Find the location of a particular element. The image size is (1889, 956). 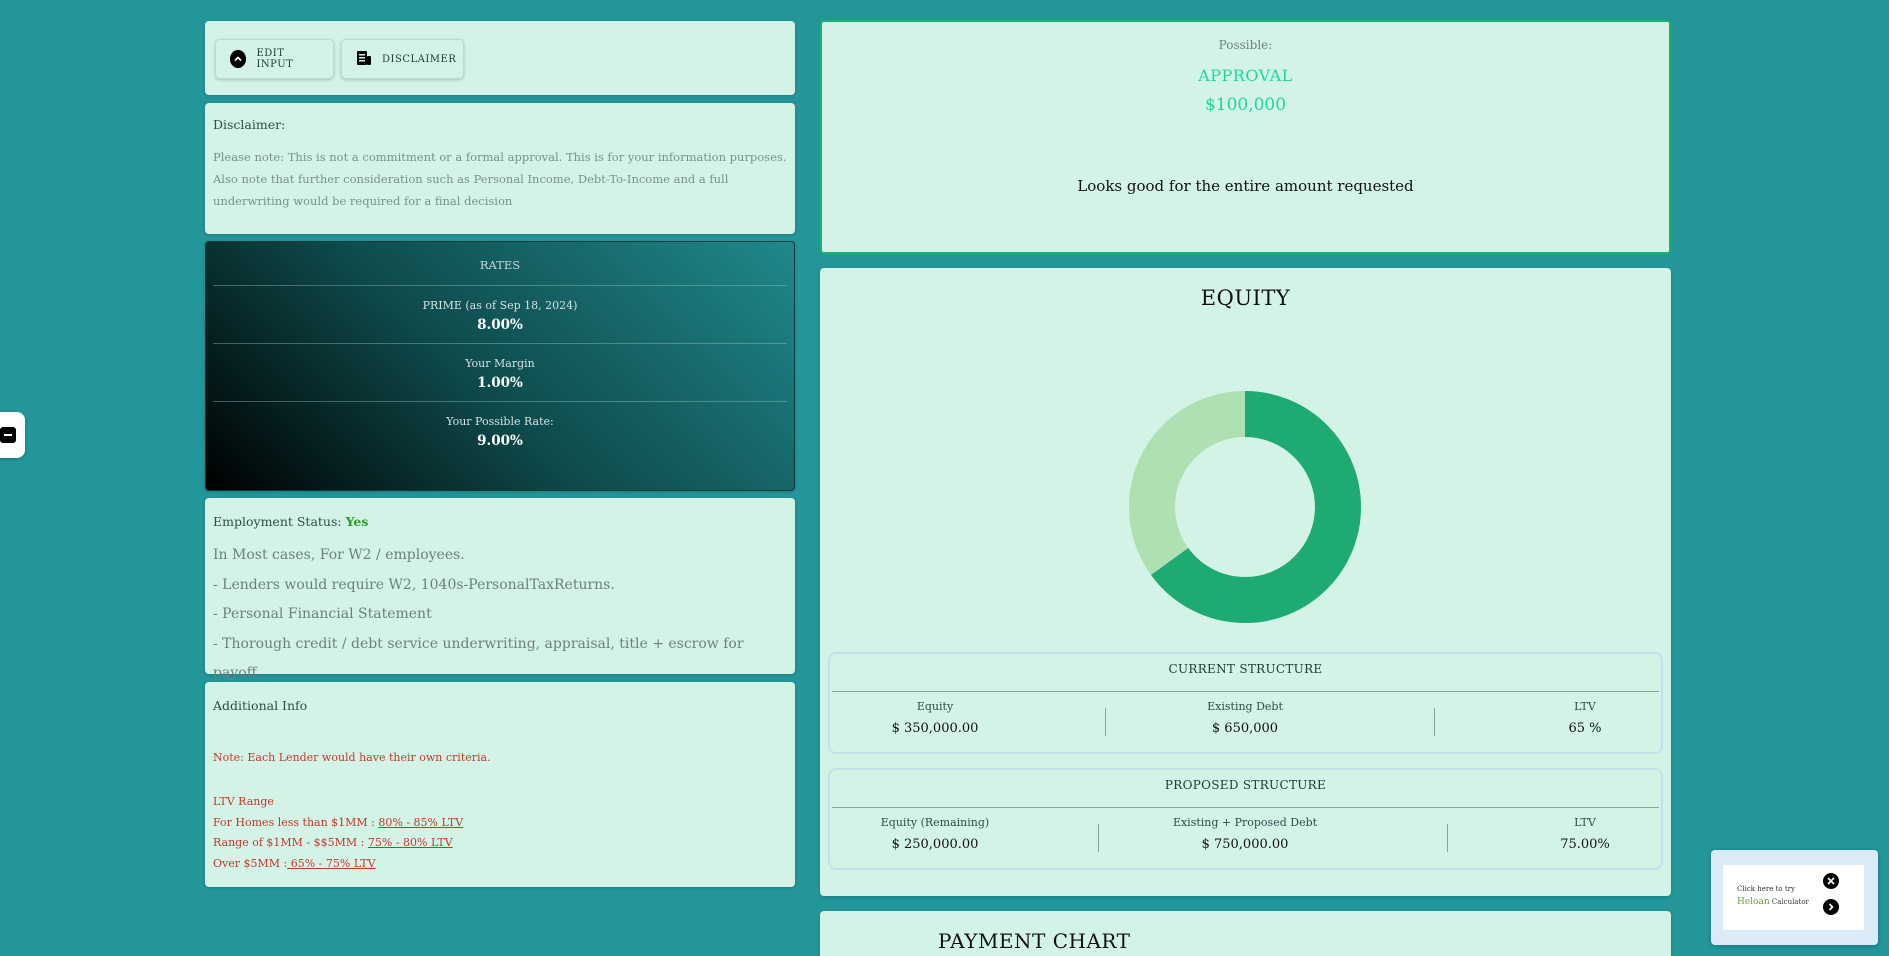

proposed-ltv: LTV 75.00% is located at coordinates (1585, 834).